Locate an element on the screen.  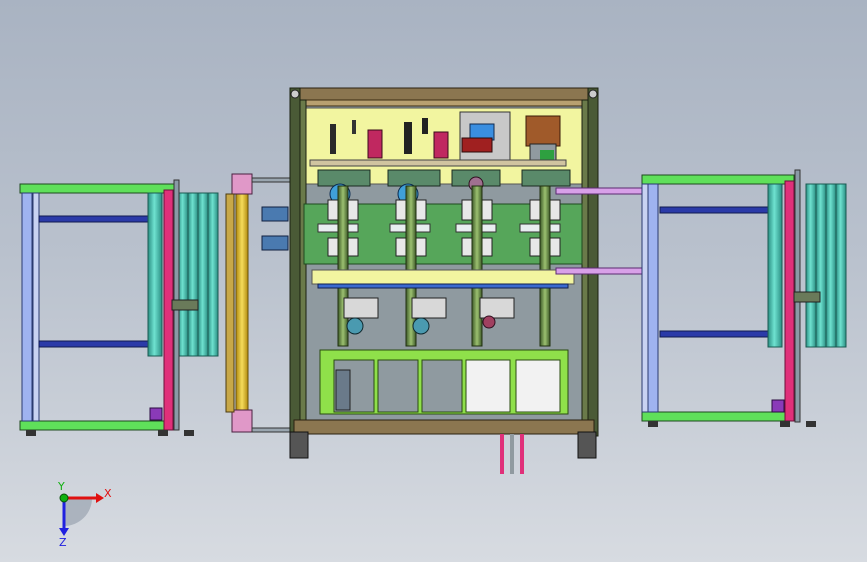
top-beam-inner is located at coordinates (444, 103).